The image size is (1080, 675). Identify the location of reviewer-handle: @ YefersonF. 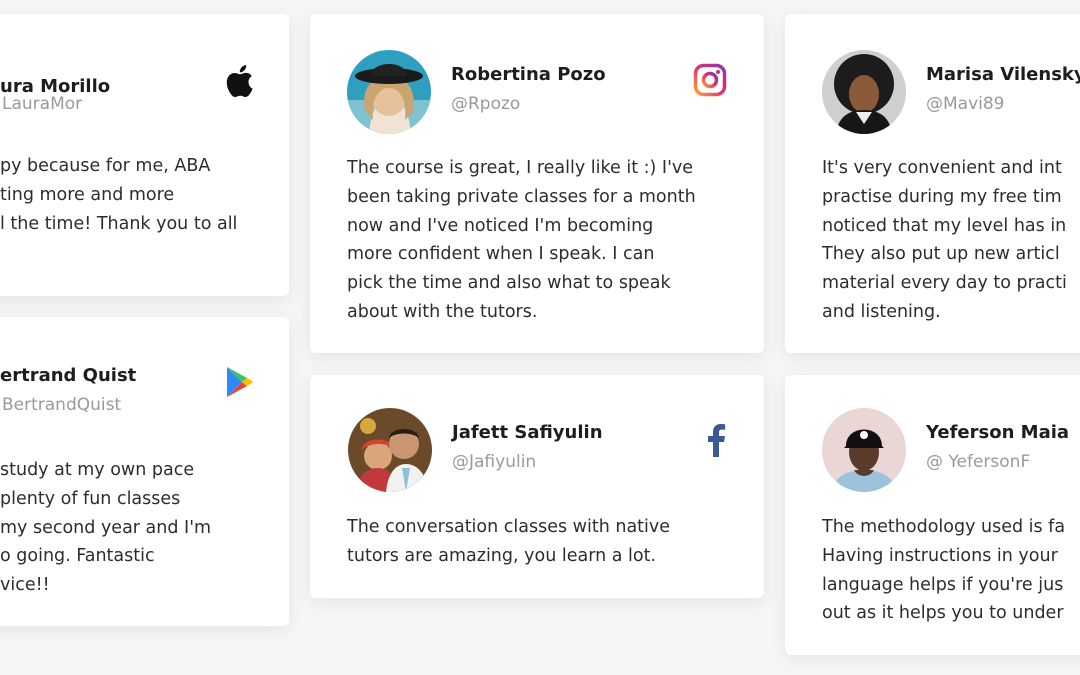
(978, 462).